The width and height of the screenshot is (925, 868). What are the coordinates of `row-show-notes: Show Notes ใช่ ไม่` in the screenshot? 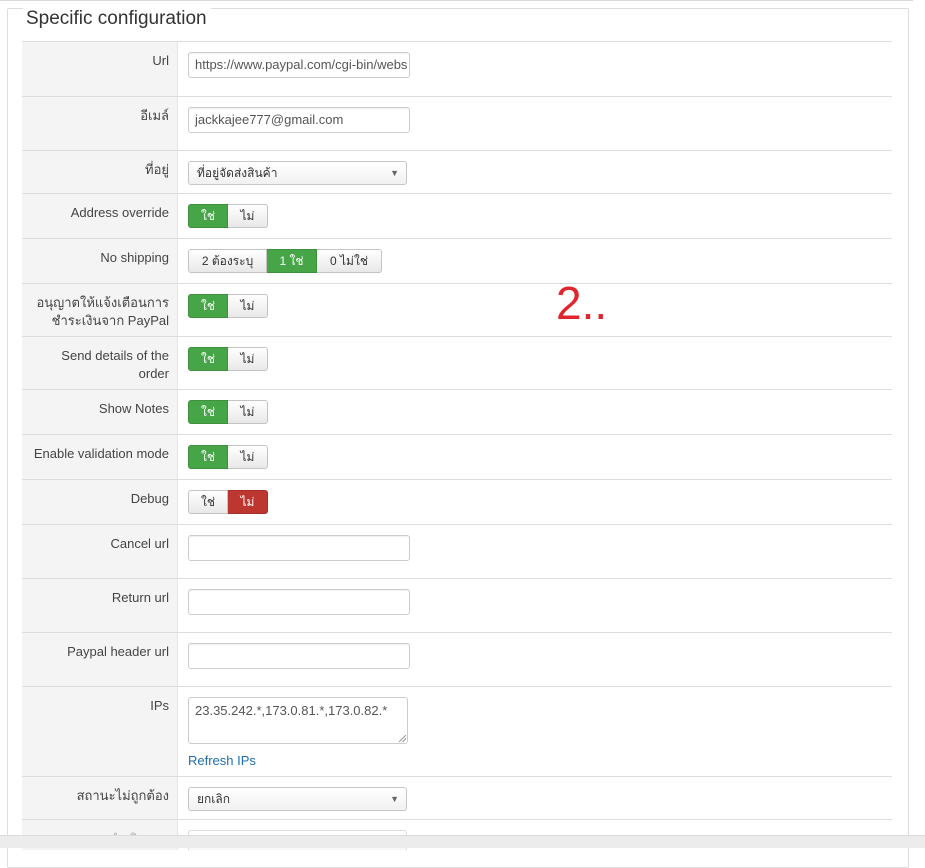 It's located at (457, 411).